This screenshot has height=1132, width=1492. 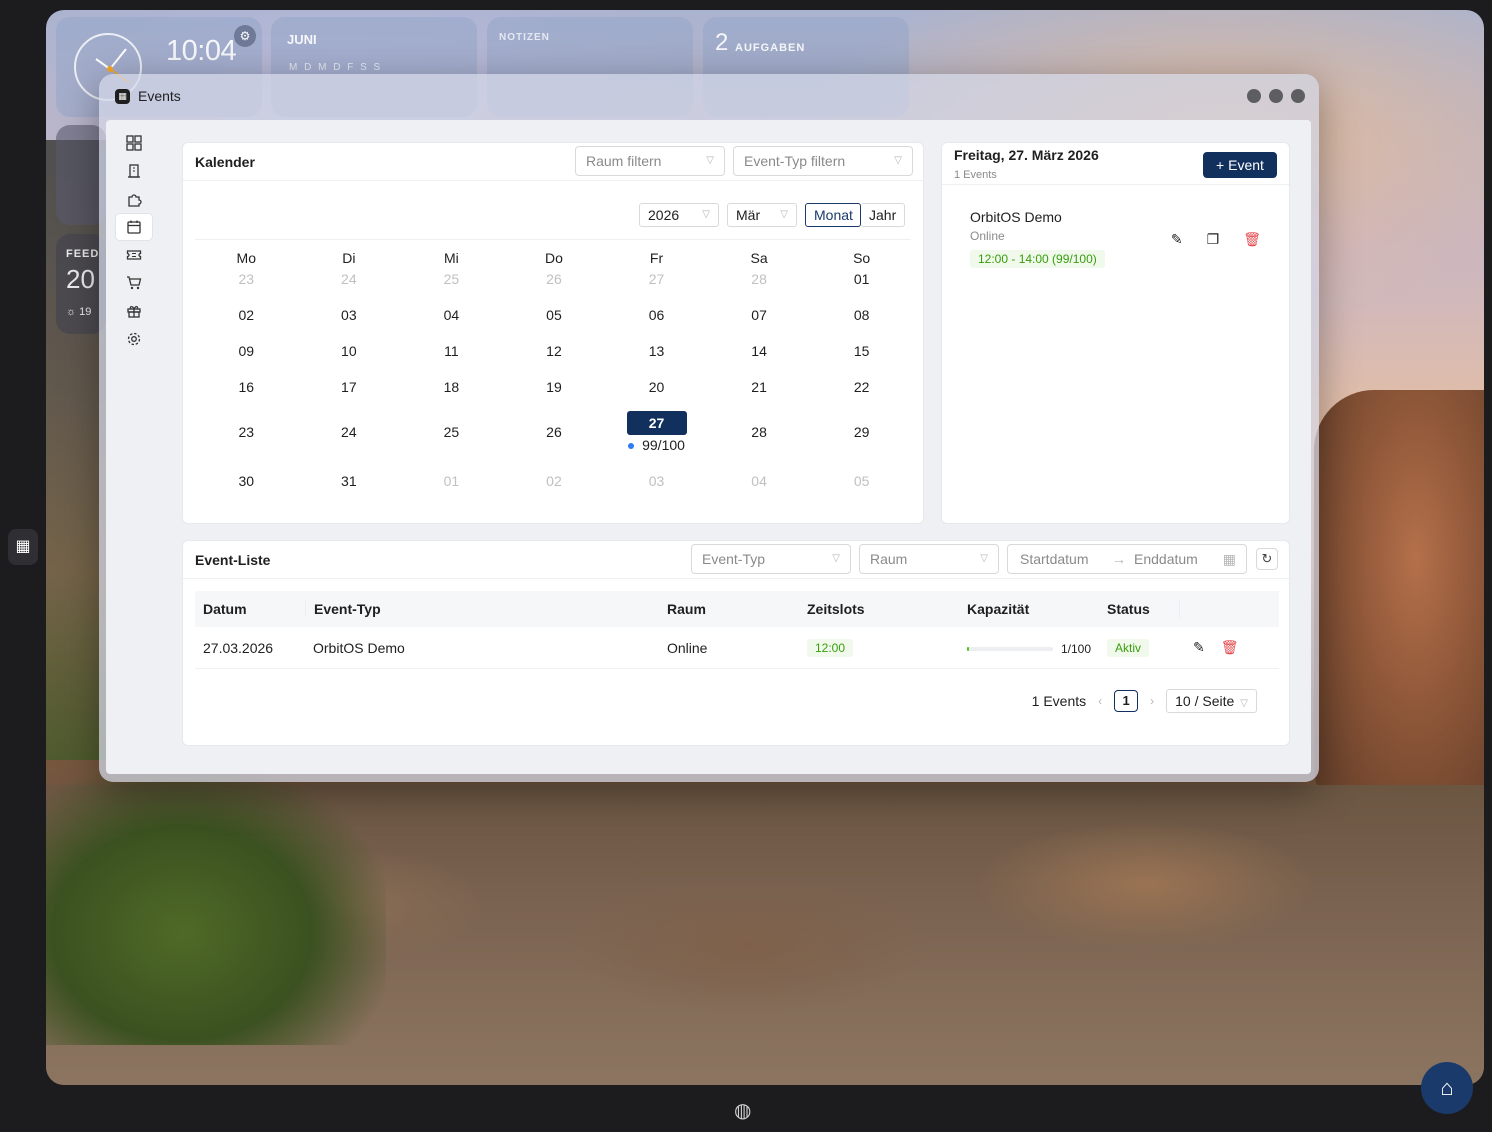 I want to click on page-size-select: 10 / Seite ▽, so click(x=1211, y=701).